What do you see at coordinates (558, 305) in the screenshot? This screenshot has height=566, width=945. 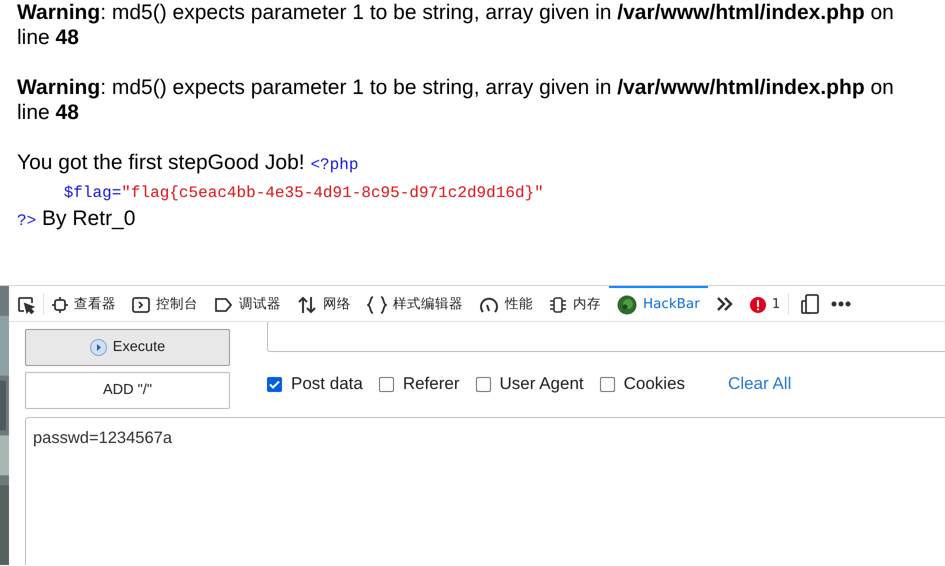 I see `memory-chip-icon` at bounding box center [558, 305].